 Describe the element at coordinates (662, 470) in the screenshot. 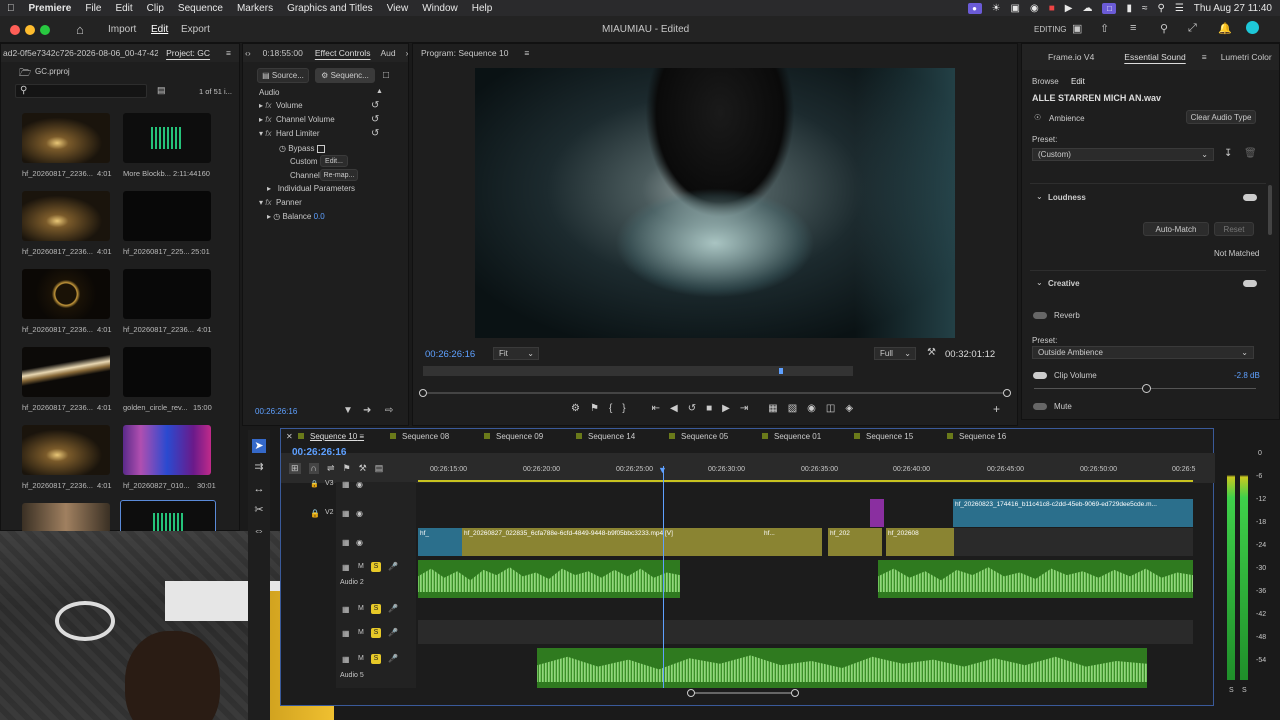

I see `playhead-handle-icon: ▼` at that location.